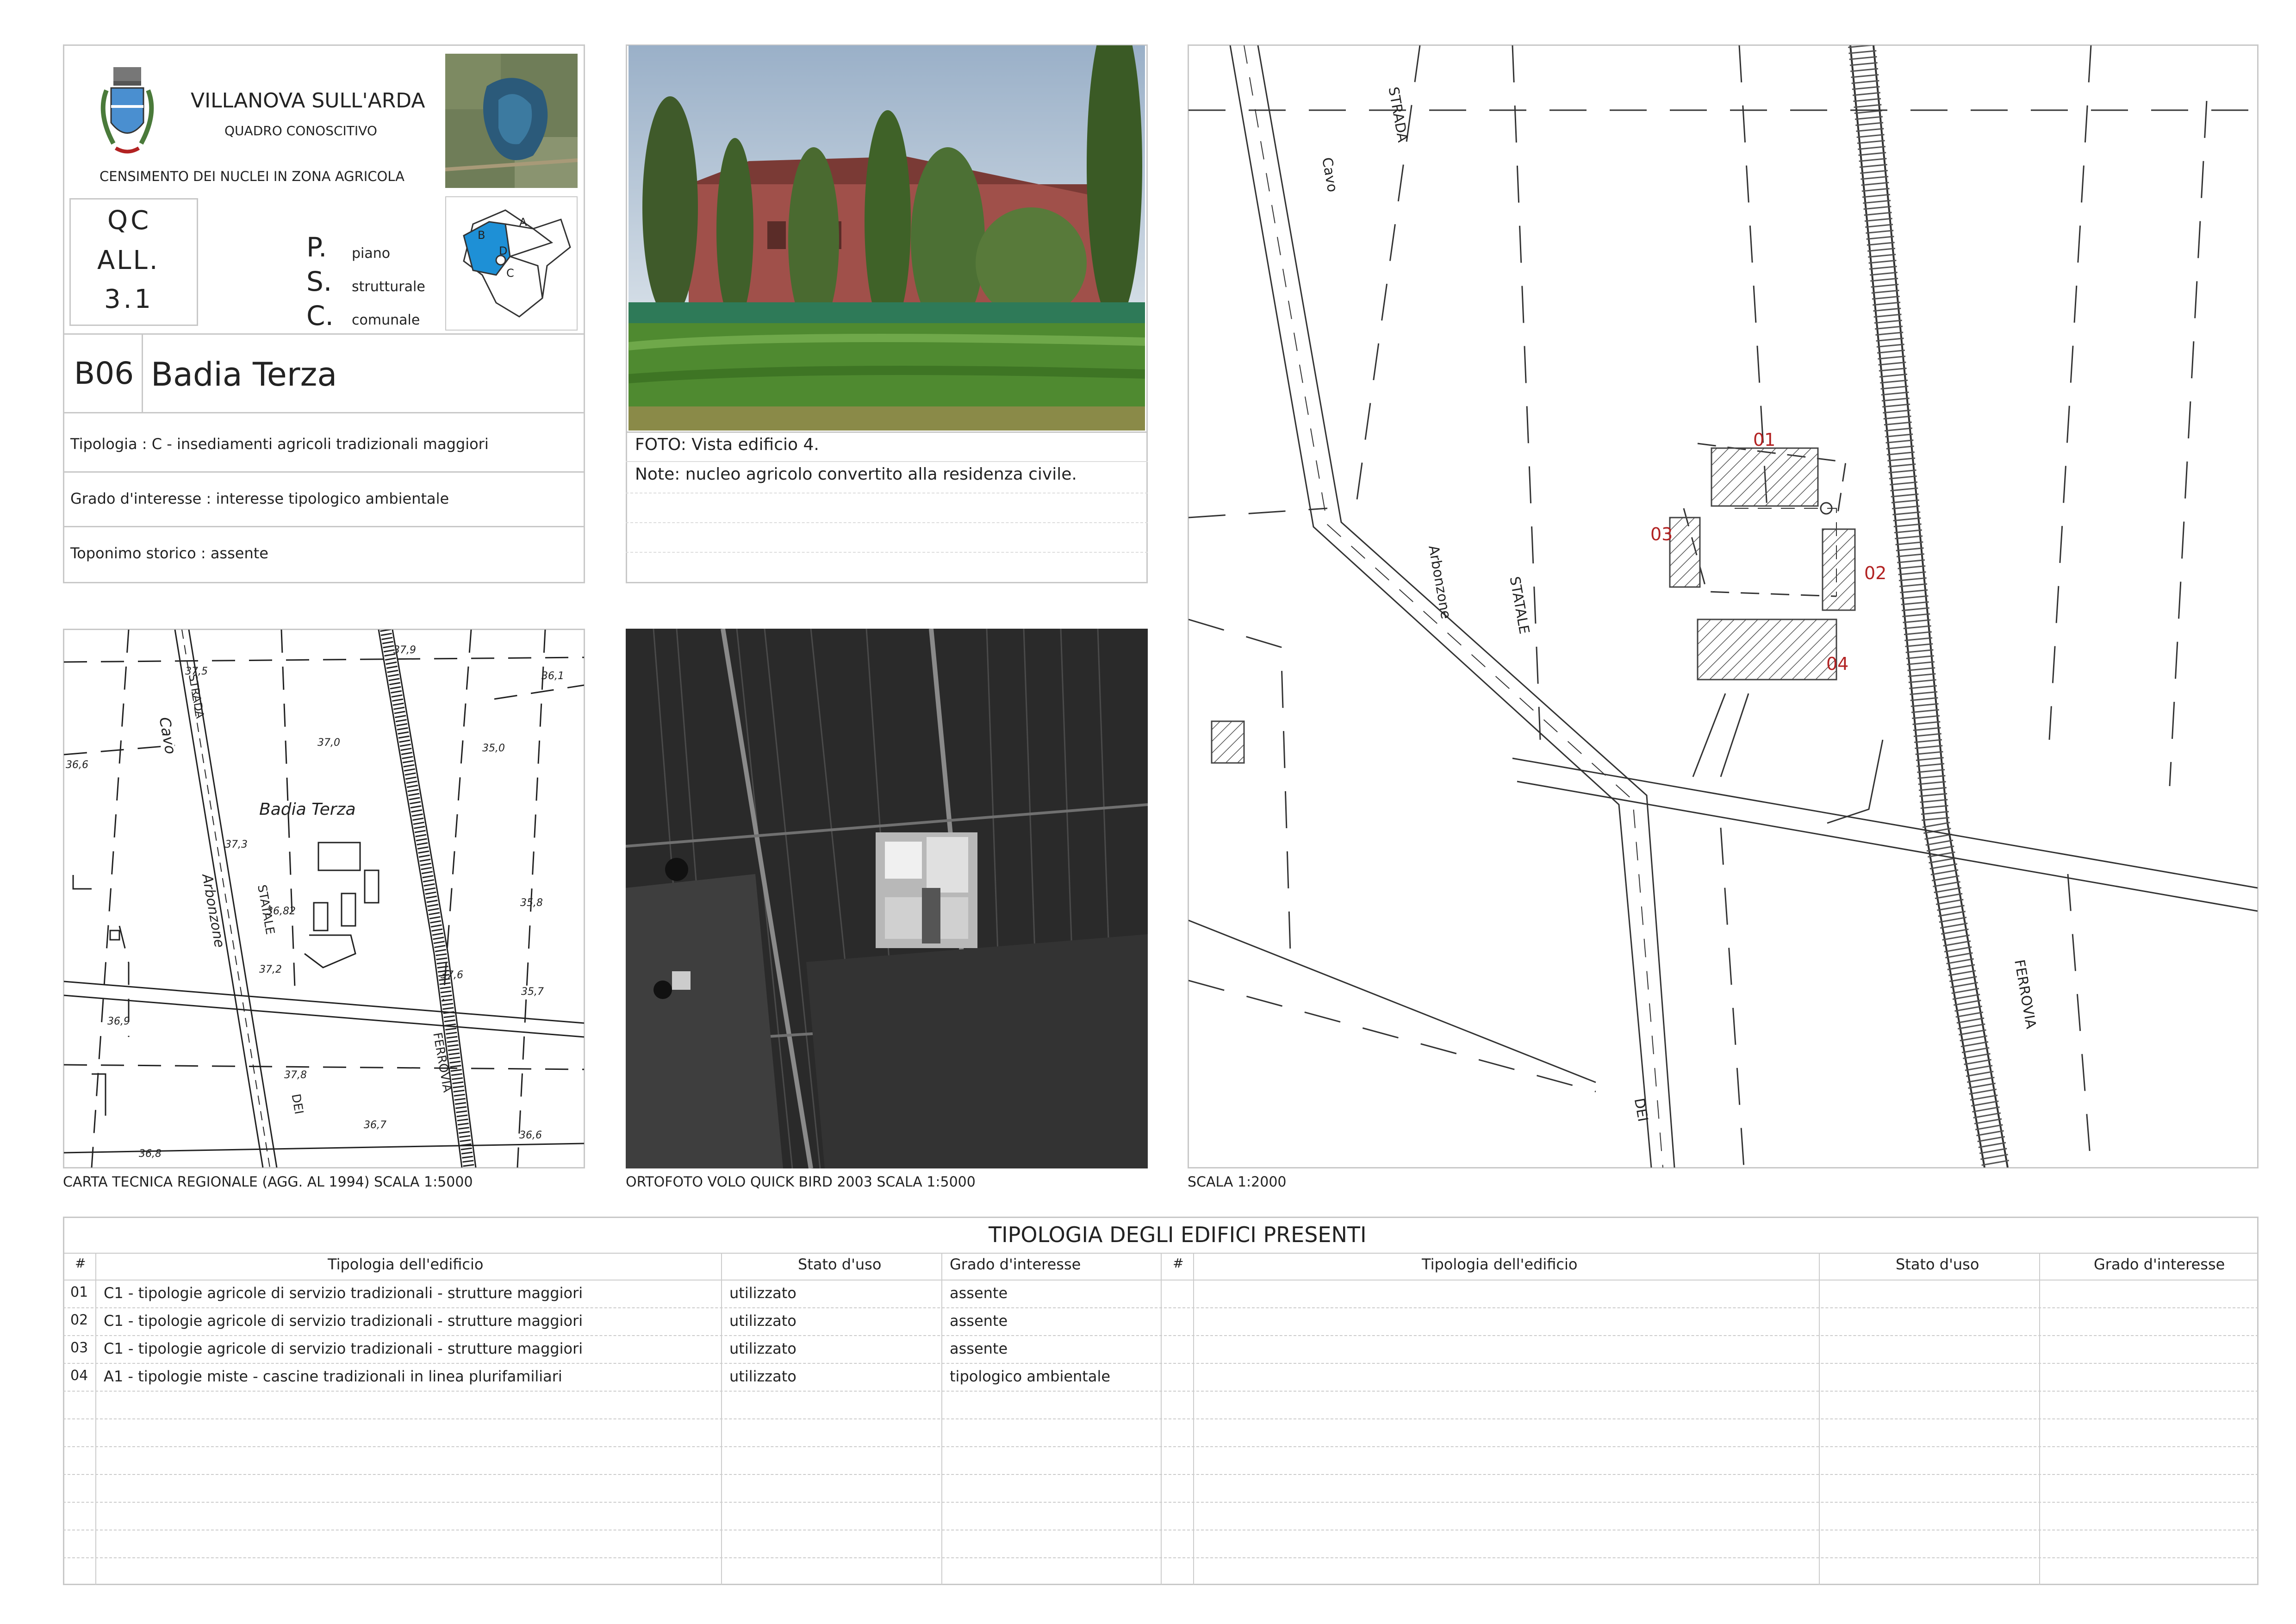 The image size is (2296, 1624). What do you see at coordinates (79, 1376) in the screenshot?
I see `table-row-num: 04` at bounding box center [79, 1376].